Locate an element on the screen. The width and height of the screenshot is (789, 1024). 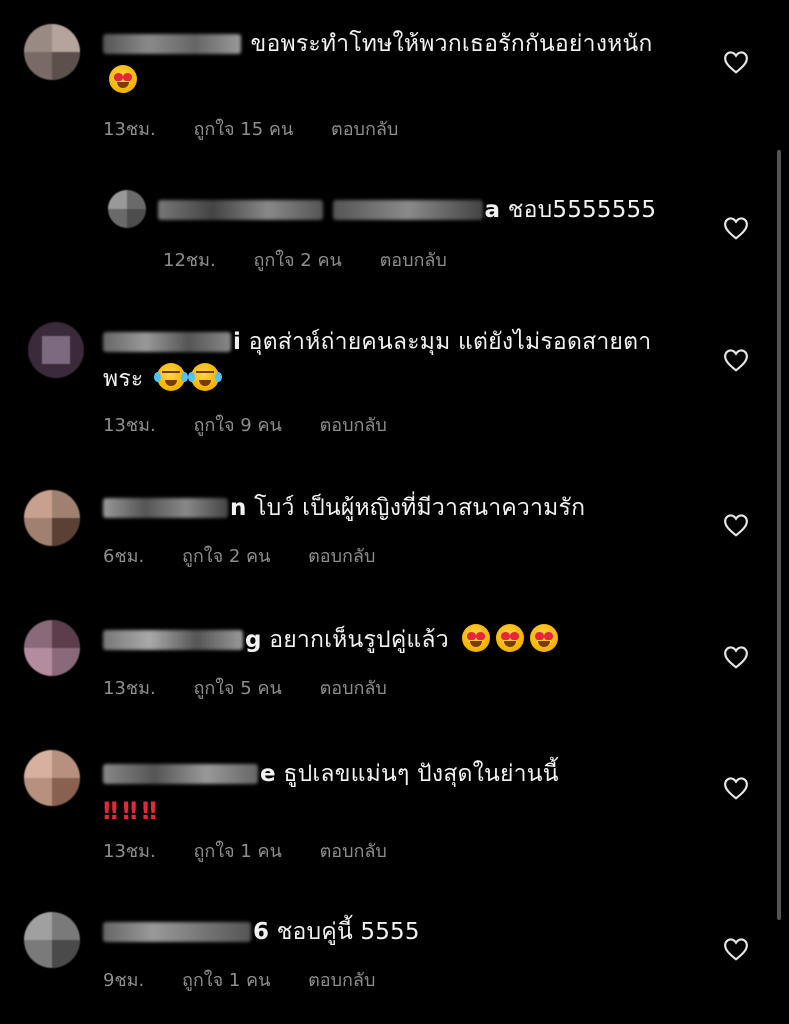
comment-text: g อยากเห็นรูปคู่แล้ว is located at coordinates (383, 640).